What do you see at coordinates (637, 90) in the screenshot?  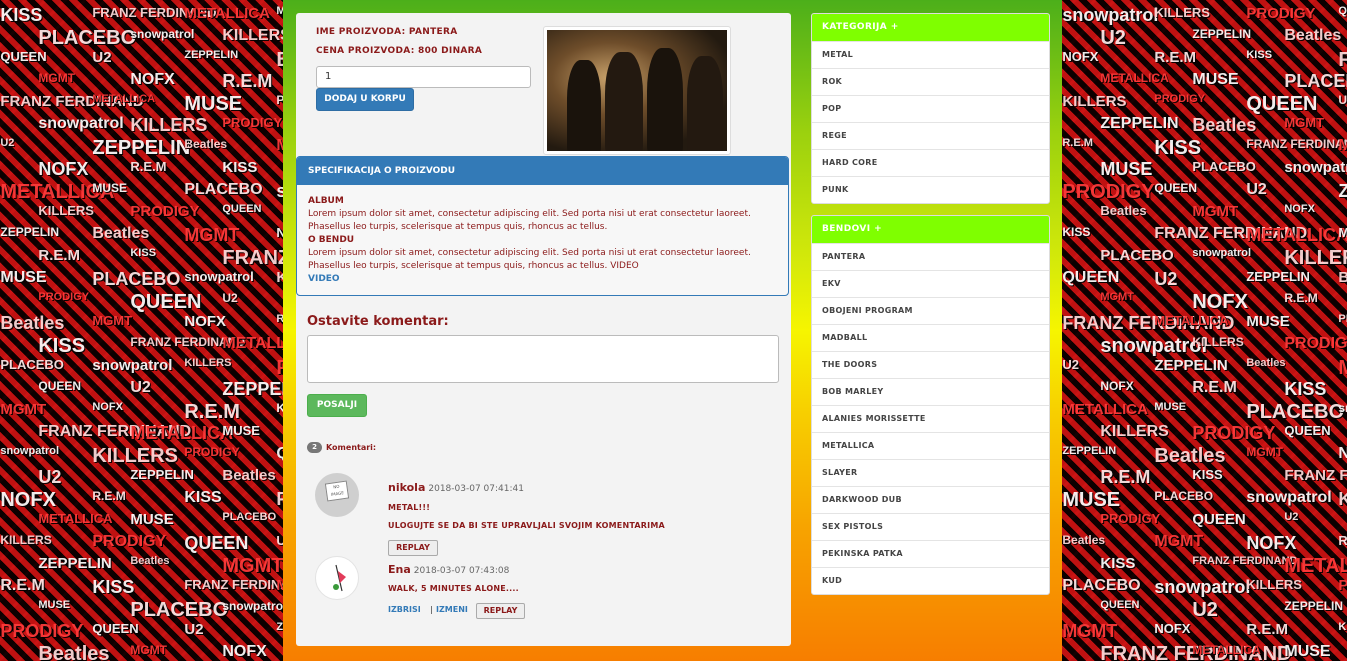 I see `product-image` at bounding box center [637, 90].